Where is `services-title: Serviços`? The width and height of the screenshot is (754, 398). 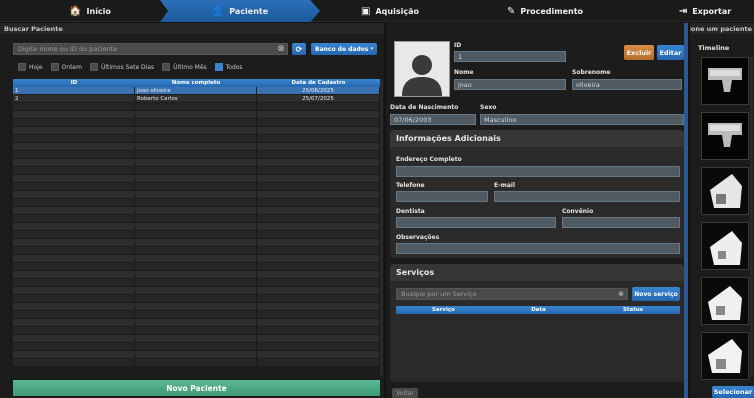 services-title: Serviços is located at coordinates (537, 272).